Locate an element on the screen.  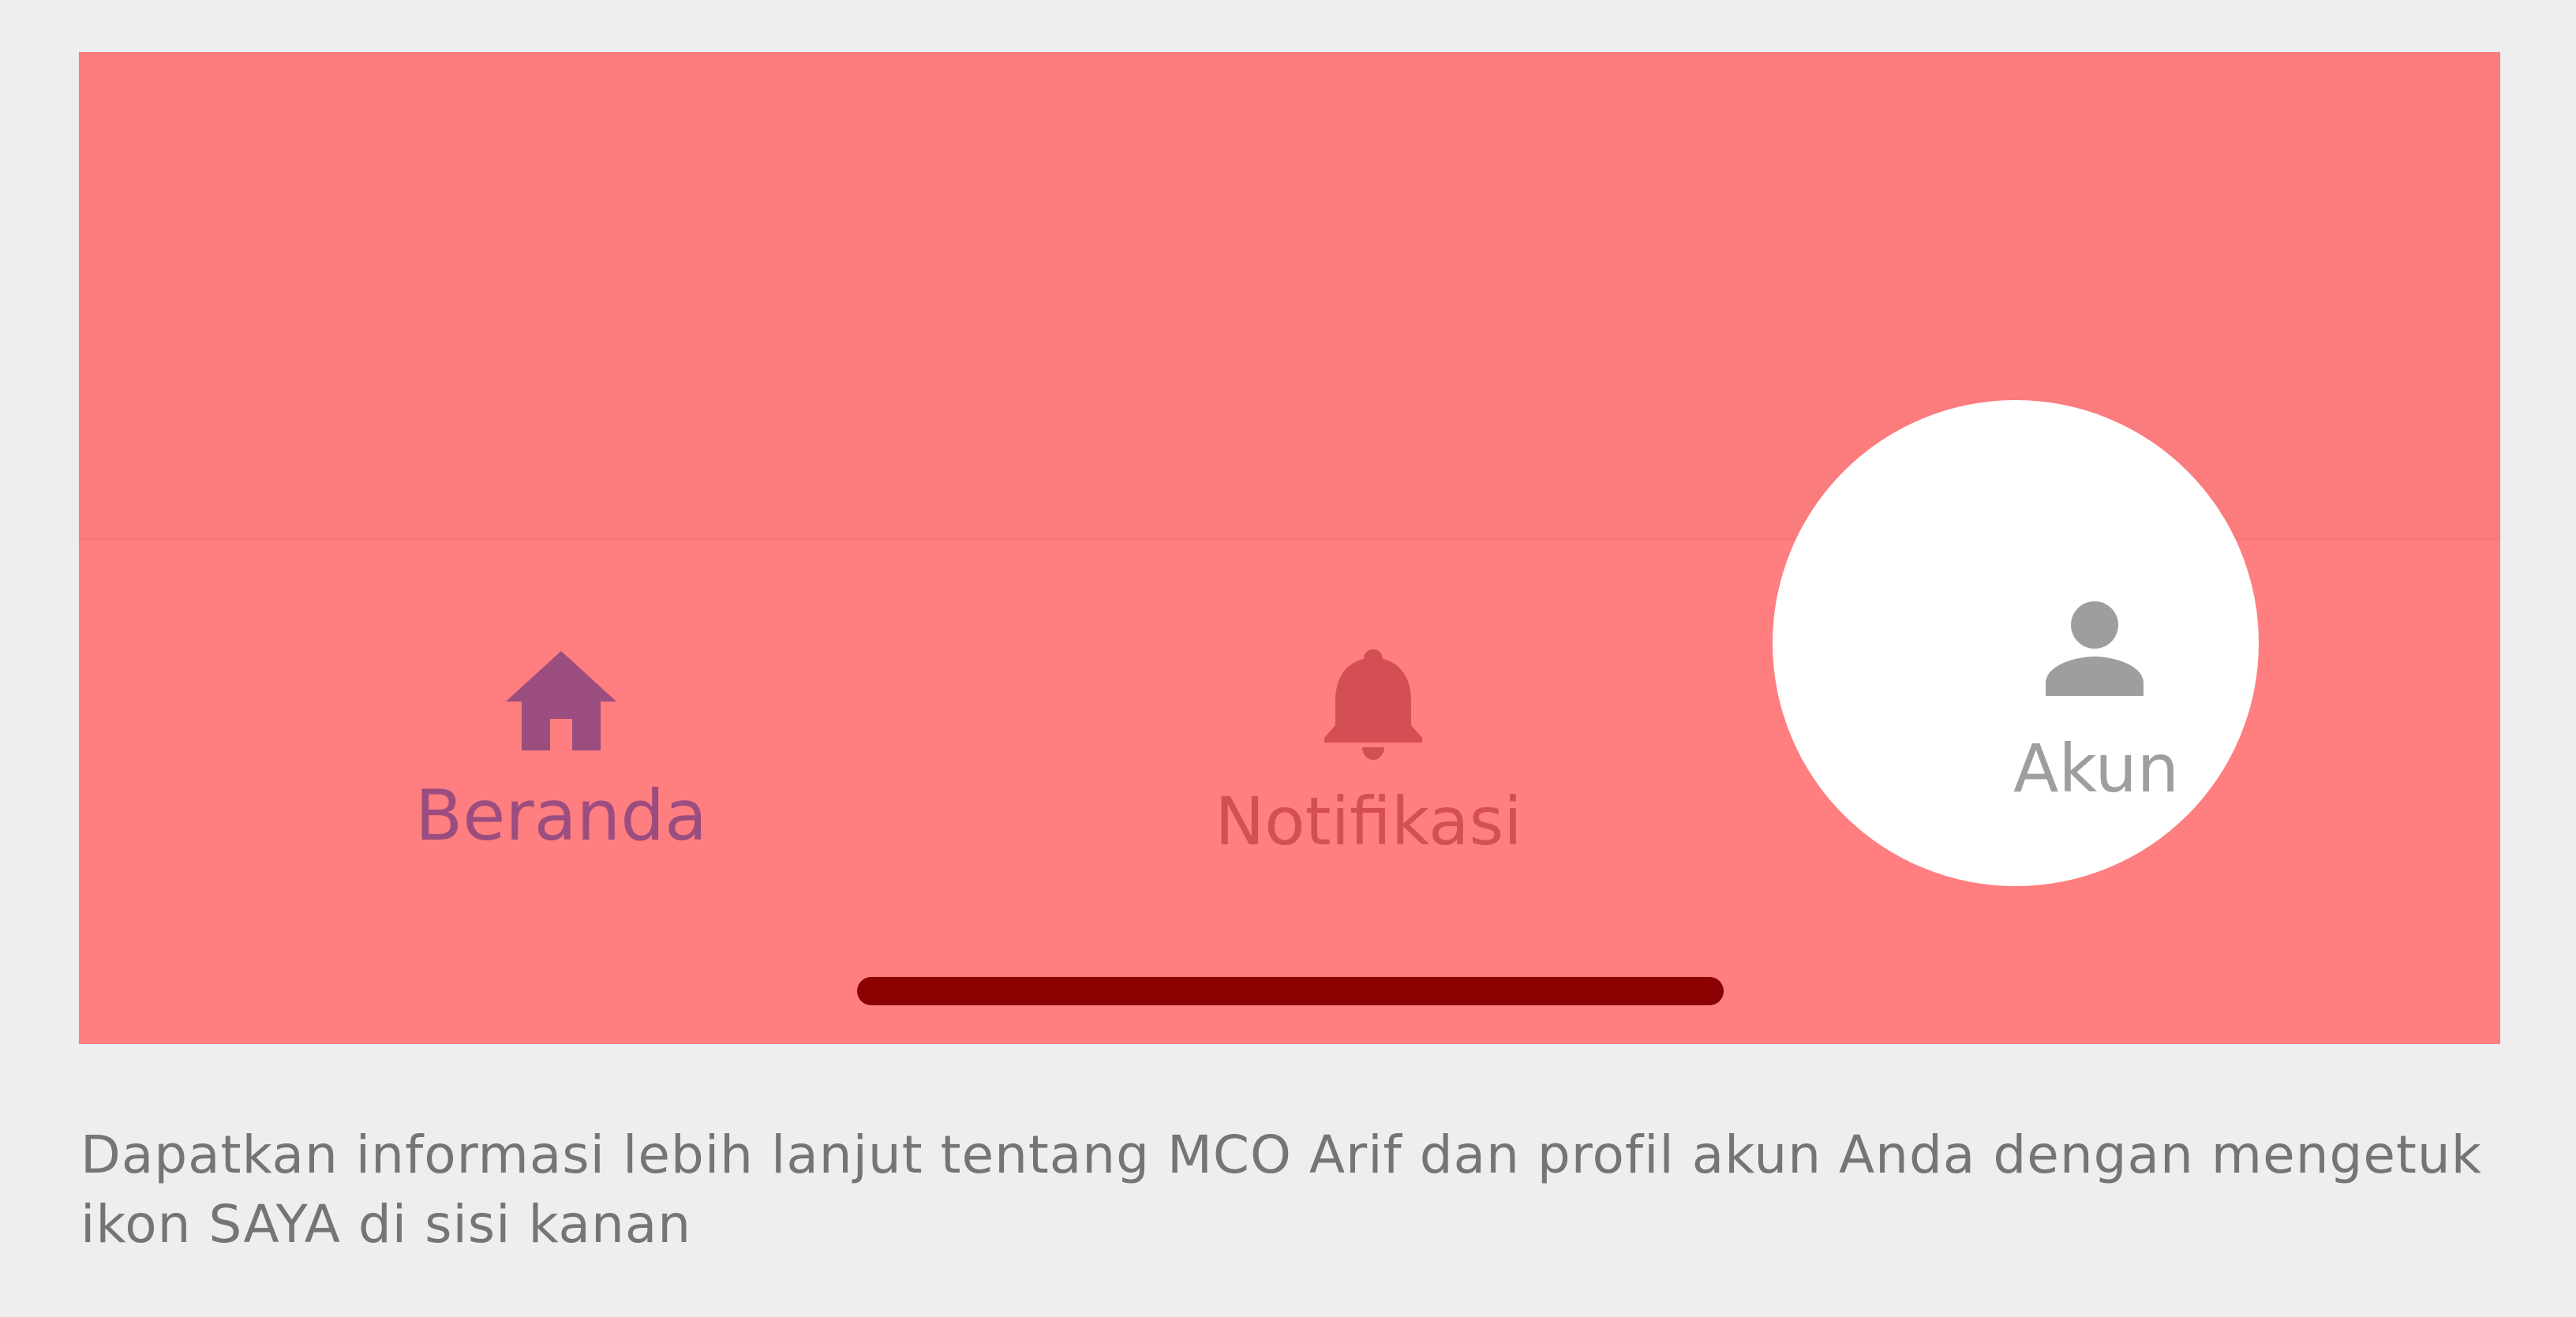
home-indicator is located at coordinates (1290, 991).